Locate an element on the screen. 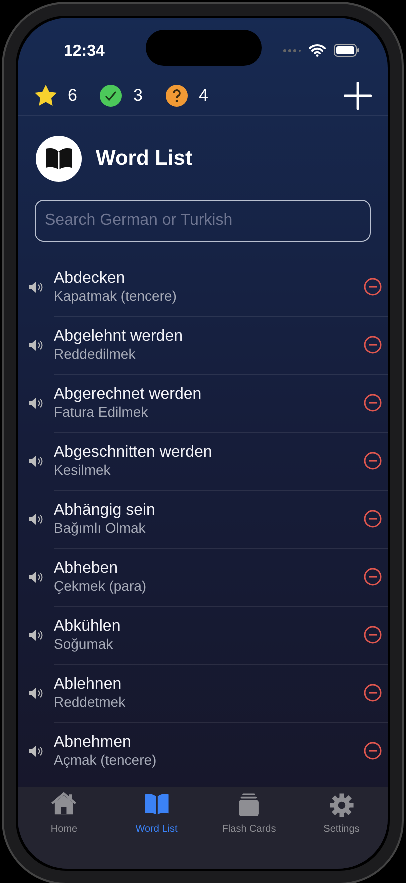 The width and height of the screenshot is (406, 883). question-count: 4 is located at coordinates (203, 95).